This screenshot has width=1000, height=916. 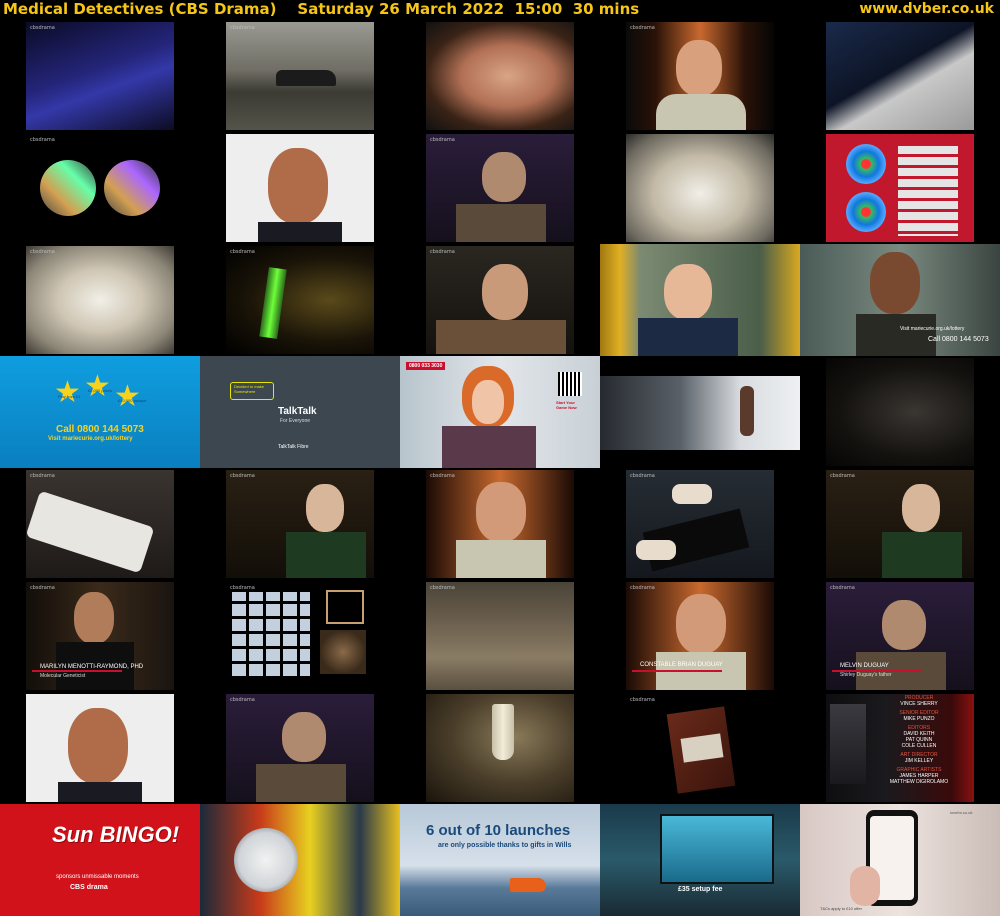 What do you see at coordinates (295, 421) in the screenshot?
I see `talktalk-subtitle: For Everyone` at bounding box center [295, 421].